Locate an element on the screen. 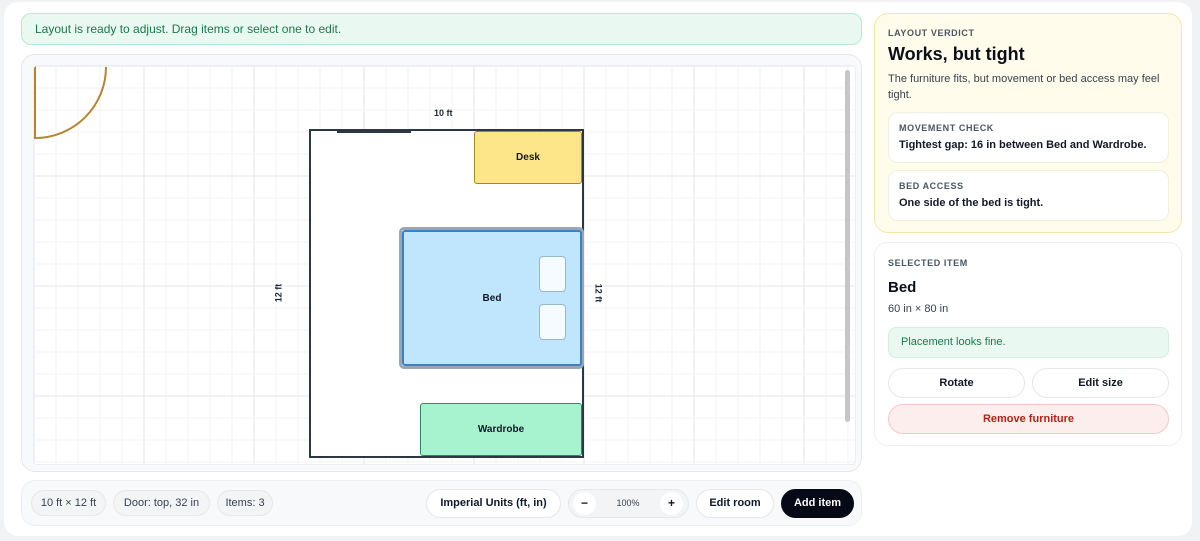 This screenshot has height=541, width=1200. bed-access-text: One side of the bed is tight. is located at coordinates (971, 203).